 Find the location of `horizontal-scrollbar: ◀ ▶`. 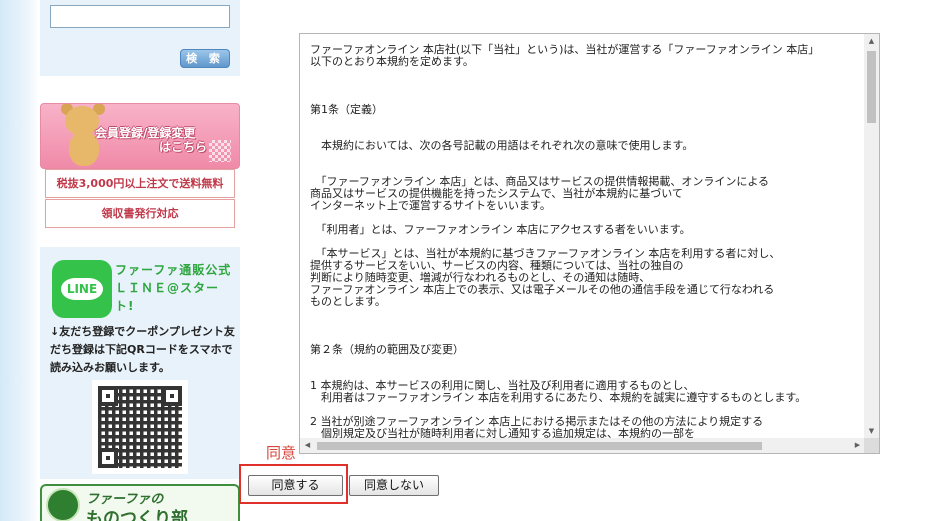

horizontal-scrollbar: ◀ ▶ is located at coordinates (582, 445).